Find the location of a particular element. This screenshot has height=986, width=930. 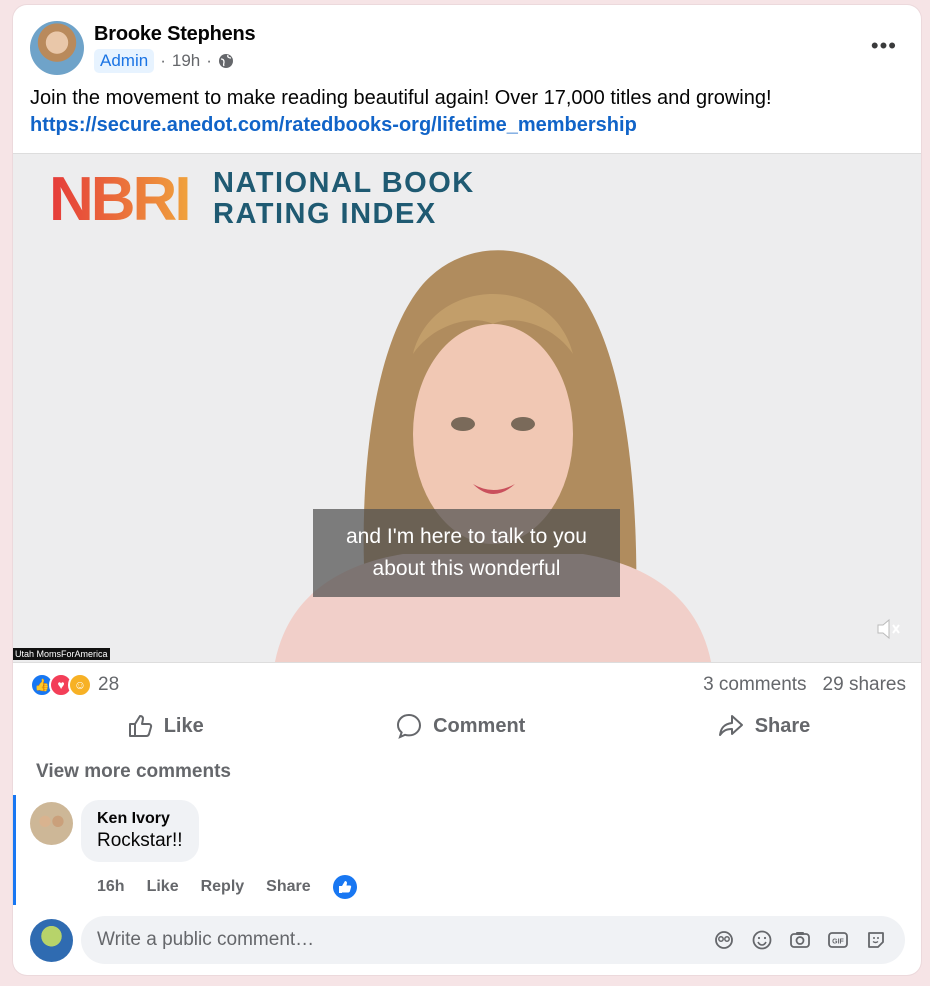

comment-bubble: Ken Ivory Rockstar!! is located at coordinates (140, 831).